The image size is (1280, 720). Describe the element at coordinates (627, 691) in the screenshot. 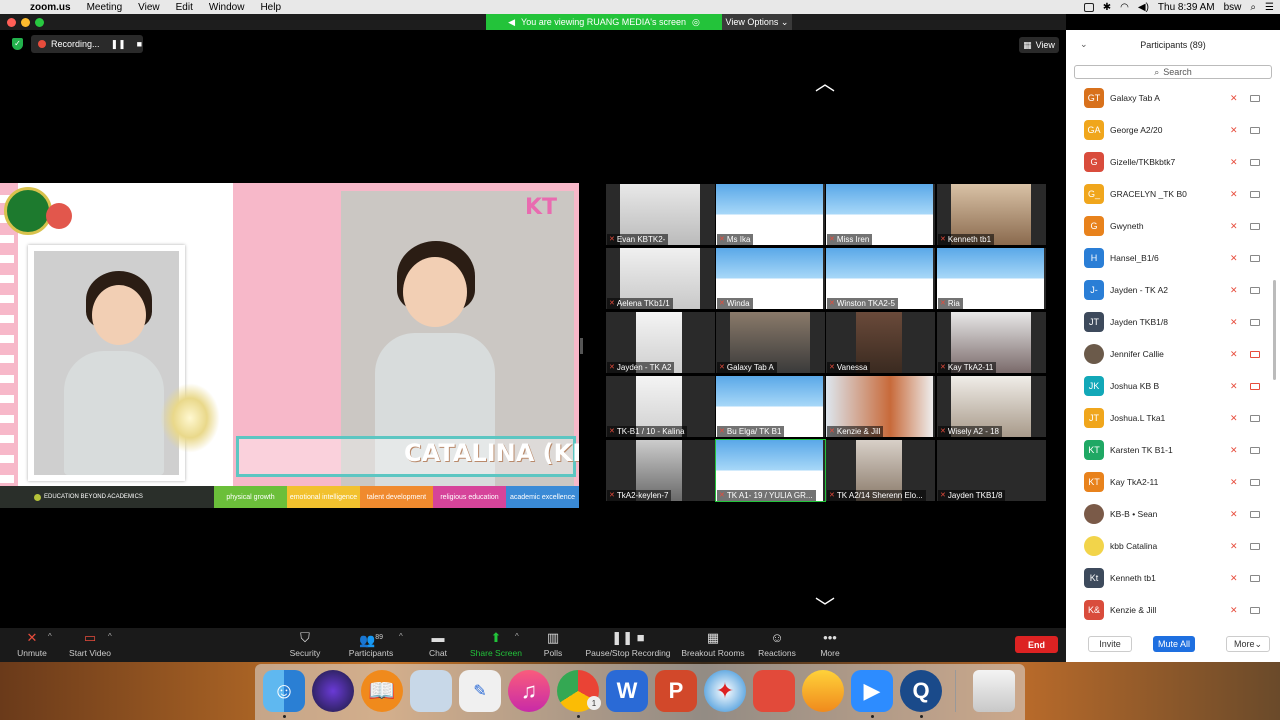

I see `word-icon: W` at that location.